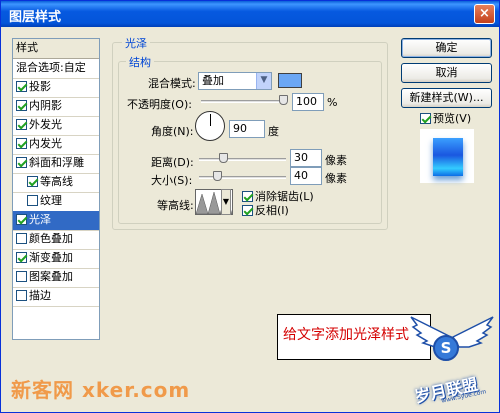 The height and width of the screenshot is (413, 500). Describe the element at coordinates (235, 81) in the screenshot. I see `blend-mode-select: 叠加 ▼` at that location.